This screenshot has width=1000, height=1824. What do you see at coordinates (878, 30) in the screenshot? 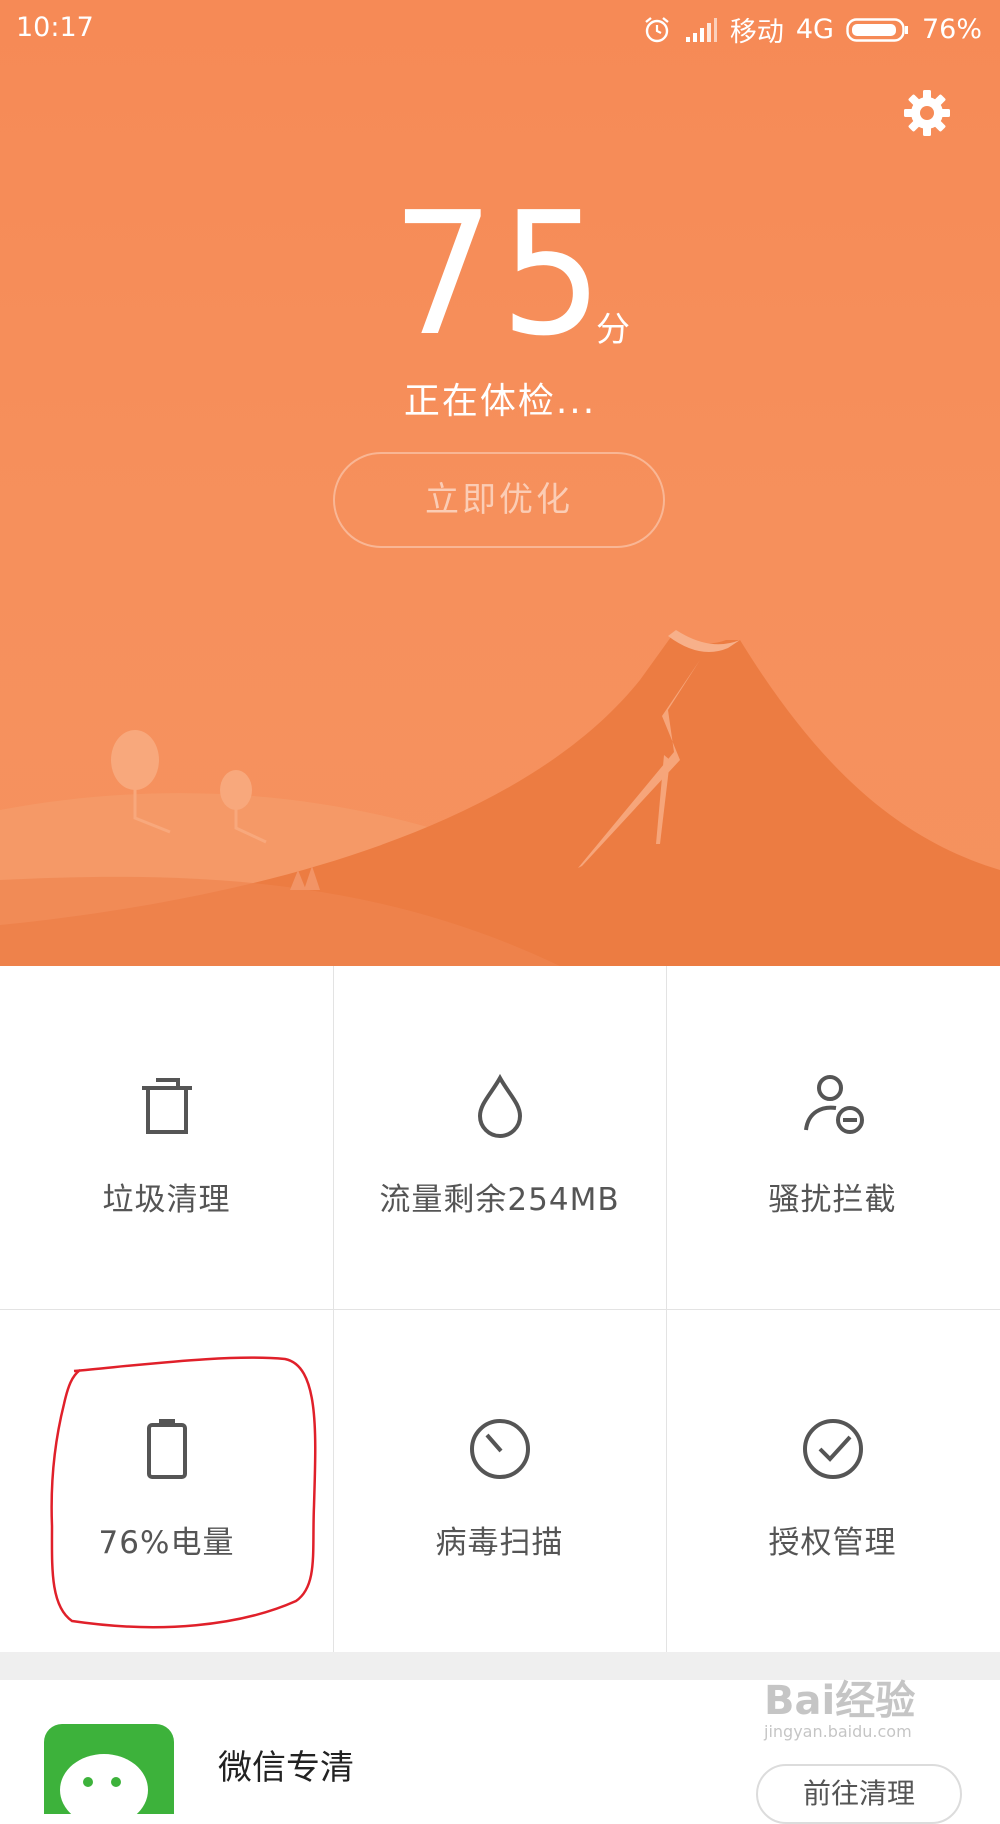
I see `battery-status-icon` at bounding box center [878, 30].